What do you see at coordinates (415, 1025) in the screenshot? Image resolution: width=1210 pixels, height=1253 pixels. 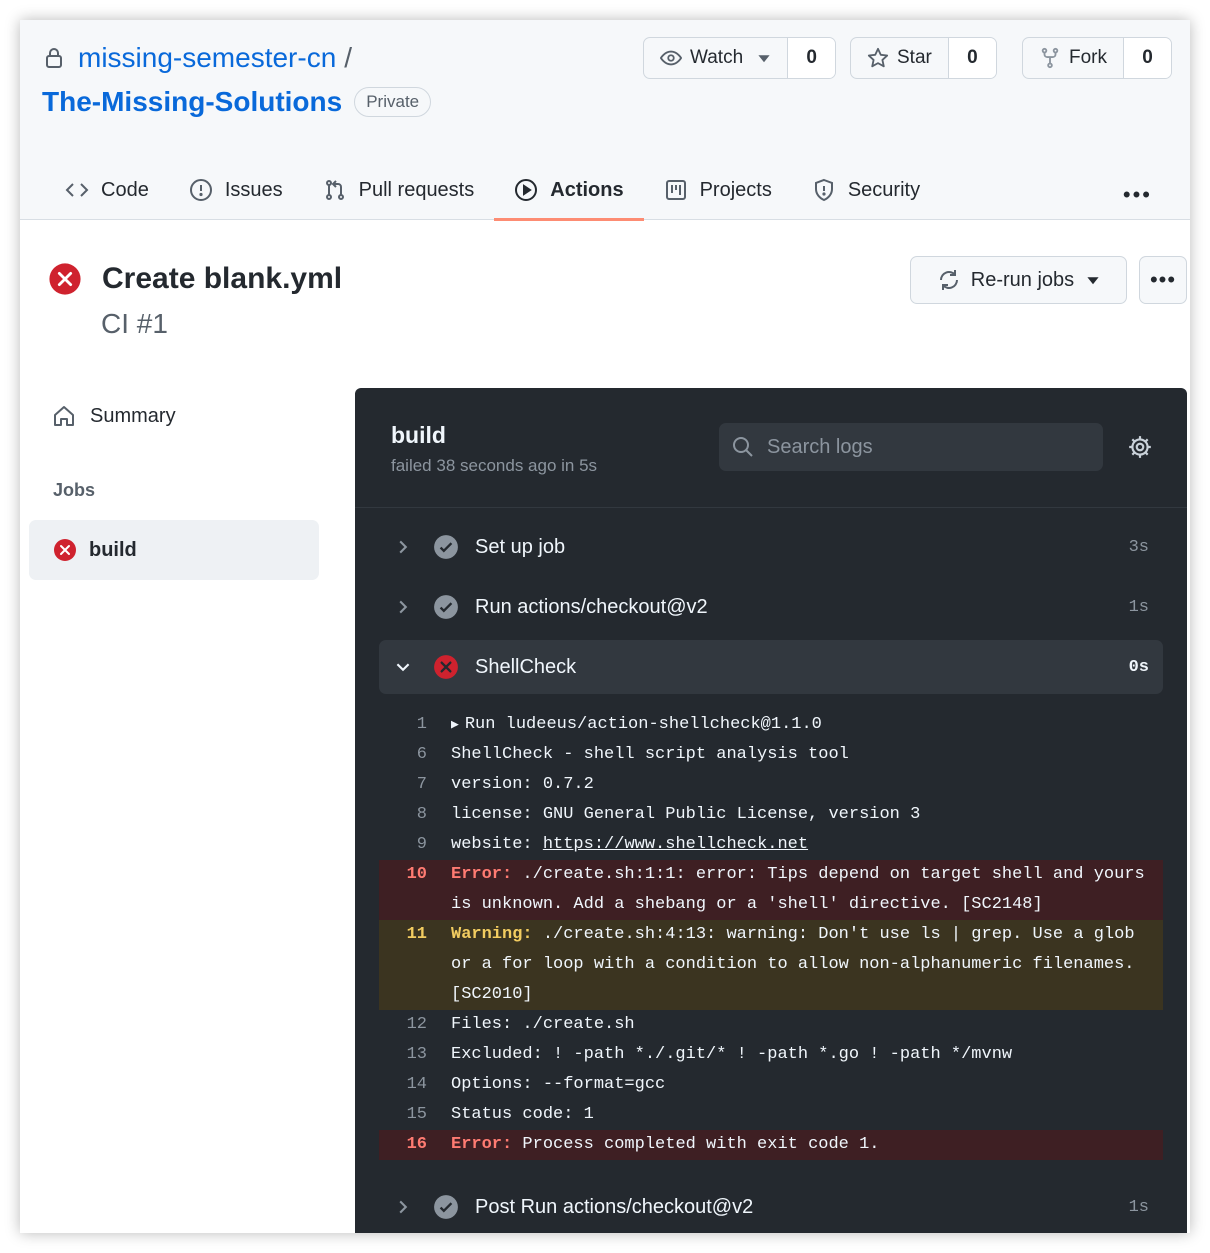 I see `line-number: 12` at bounding box center [415, 1025].